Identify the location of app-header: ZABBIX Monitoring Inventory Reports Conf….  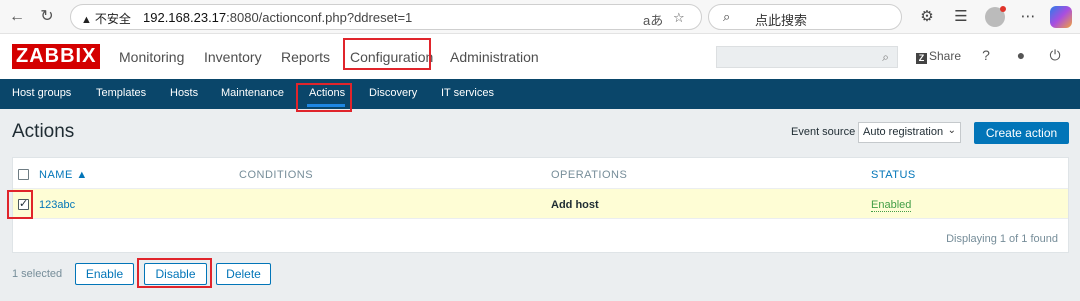
(540, 56).